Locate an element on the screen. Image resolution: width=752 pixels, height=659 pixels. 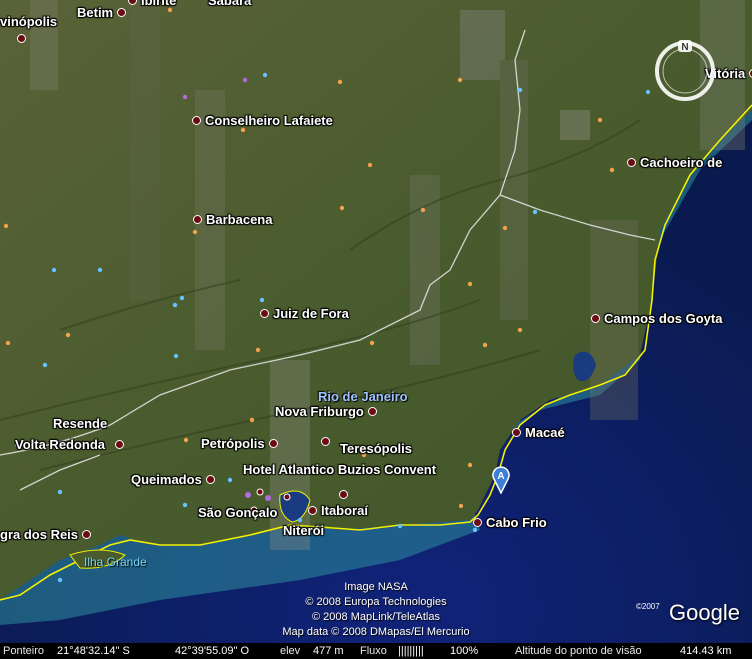
place-teresopolis: Teresópolis is located at coordinates (366, 441).